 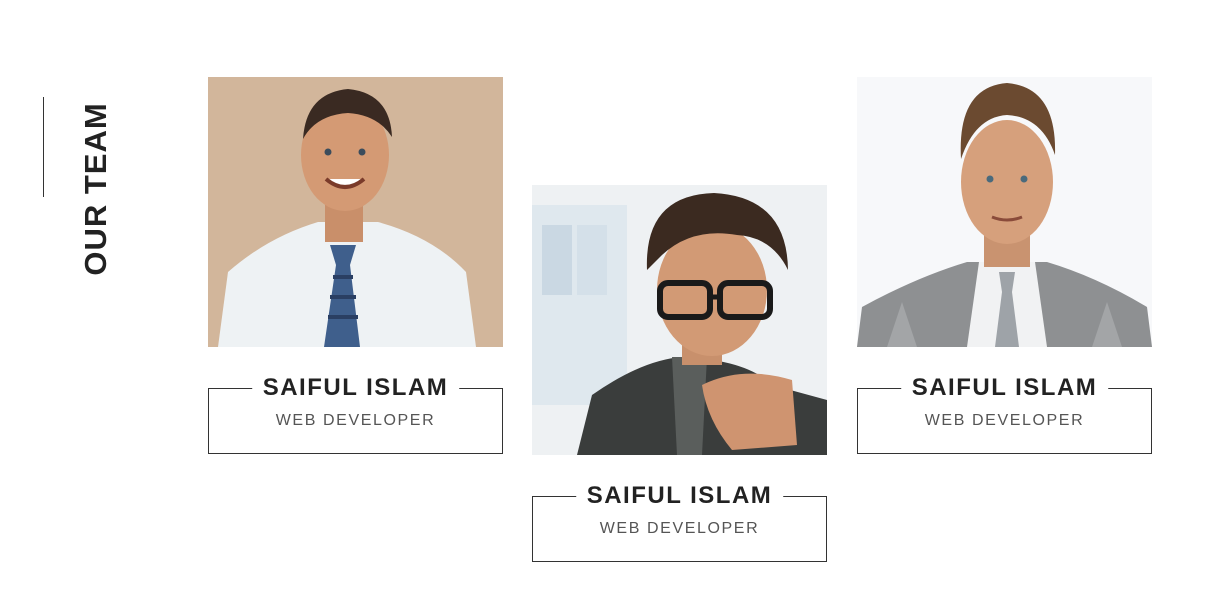 What do you see at coordinates (95, 189) in the screenshot?
I see `section-title: OUR TEAM` at bounding box center [95, 189].